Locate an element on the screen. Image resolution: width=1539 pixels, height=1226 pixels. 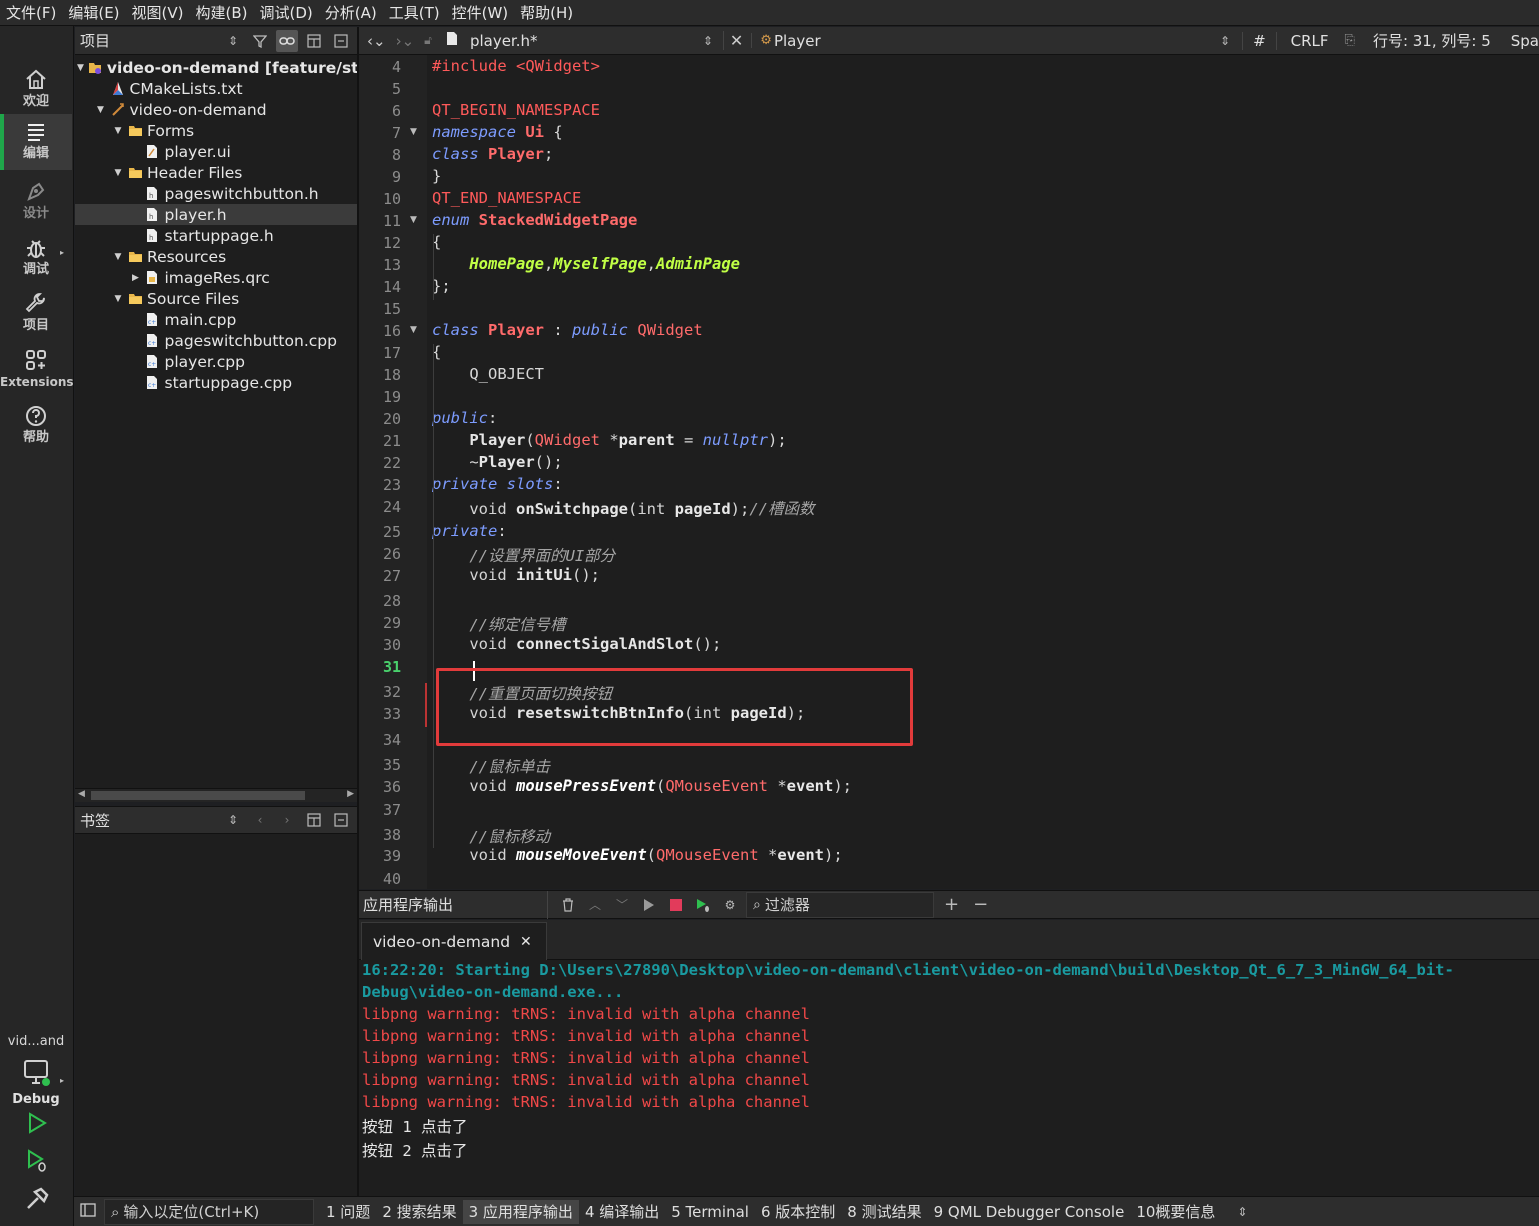
open-document-name: player.h* is located at coordinates (586, 41).